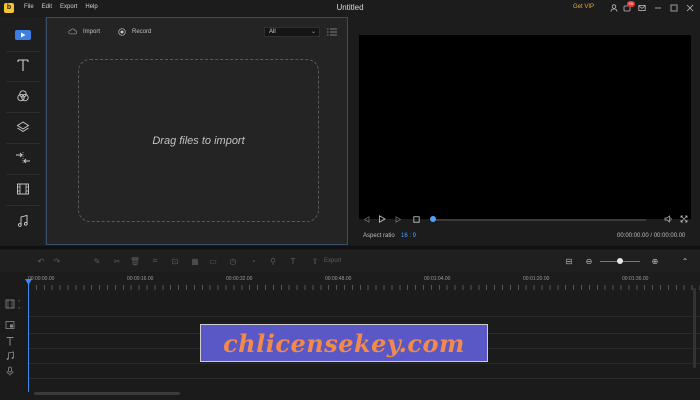  Describe the element at coordinates (273, 261) in the screenshot. I see `voiceover-icon: ⚲` at that location.